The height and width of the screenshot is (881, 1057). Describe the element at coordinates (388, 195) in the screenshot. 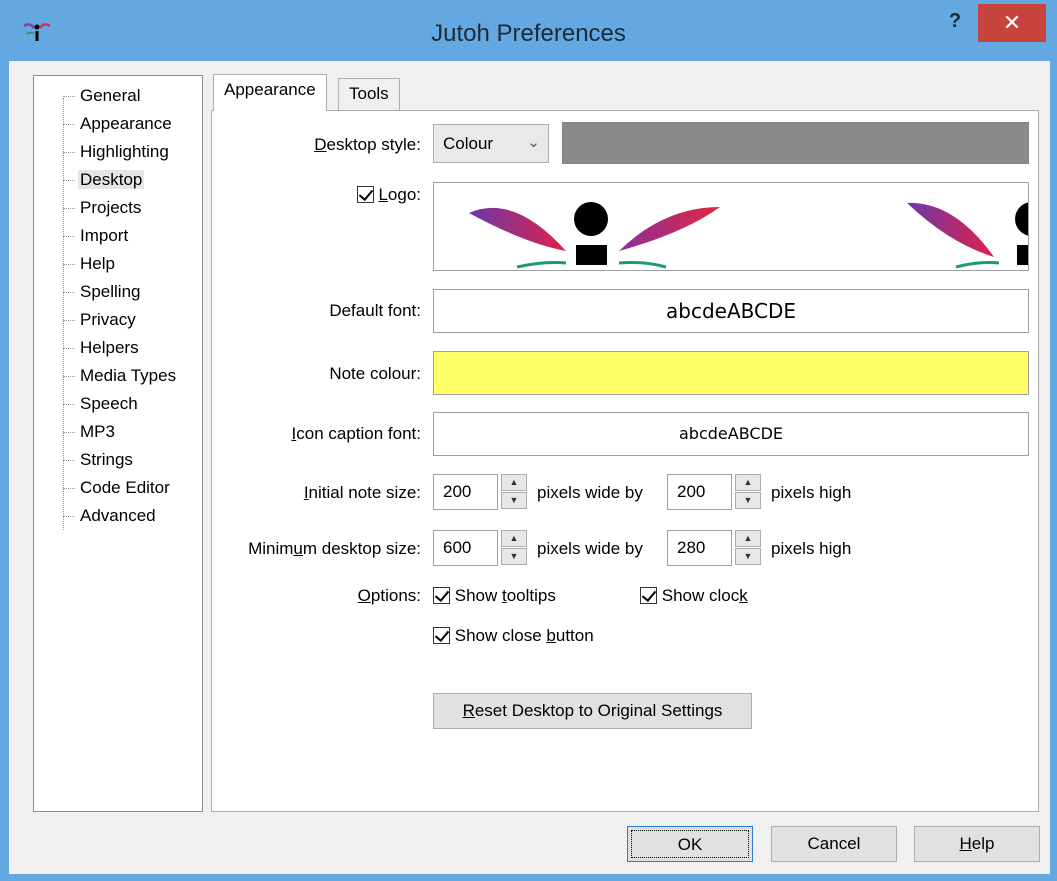

I see `logo-checkbox: Logo:` at that location.